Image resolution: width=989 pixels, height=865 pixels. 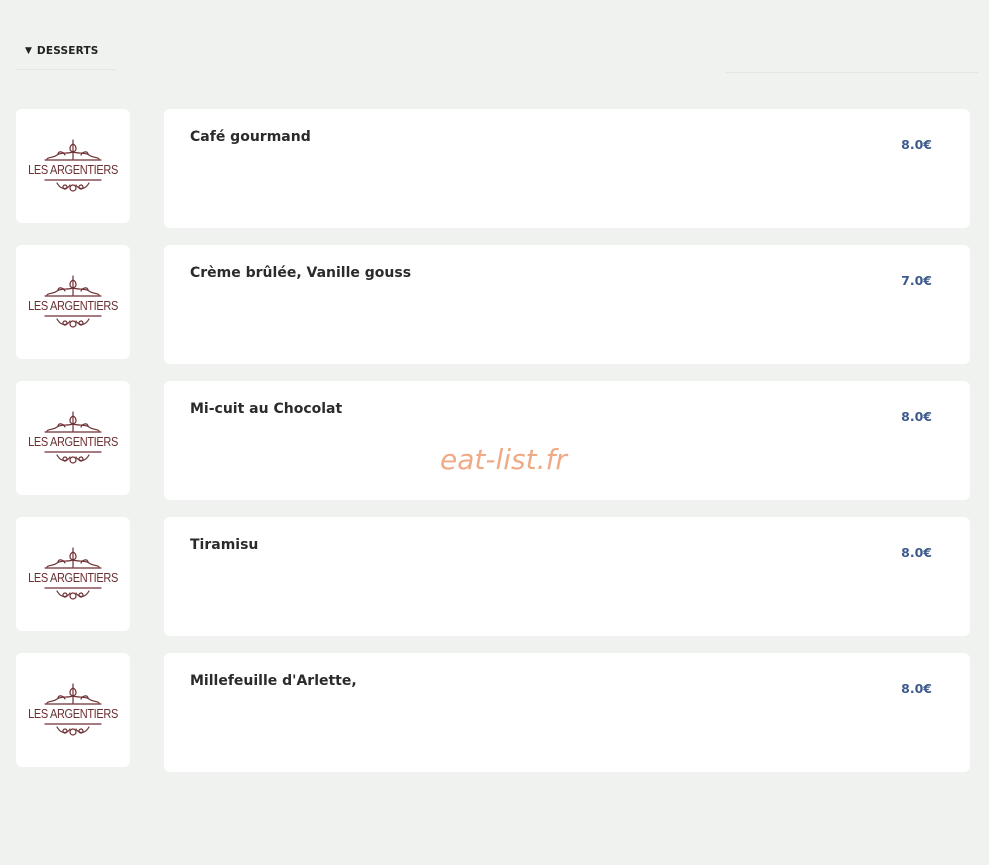 What do you see at coordinates (567, 712) in the screenshot?
I see `menu-item-card: Millefeuille d'Arlette, 8.0€` at bounding box center [567, 712].